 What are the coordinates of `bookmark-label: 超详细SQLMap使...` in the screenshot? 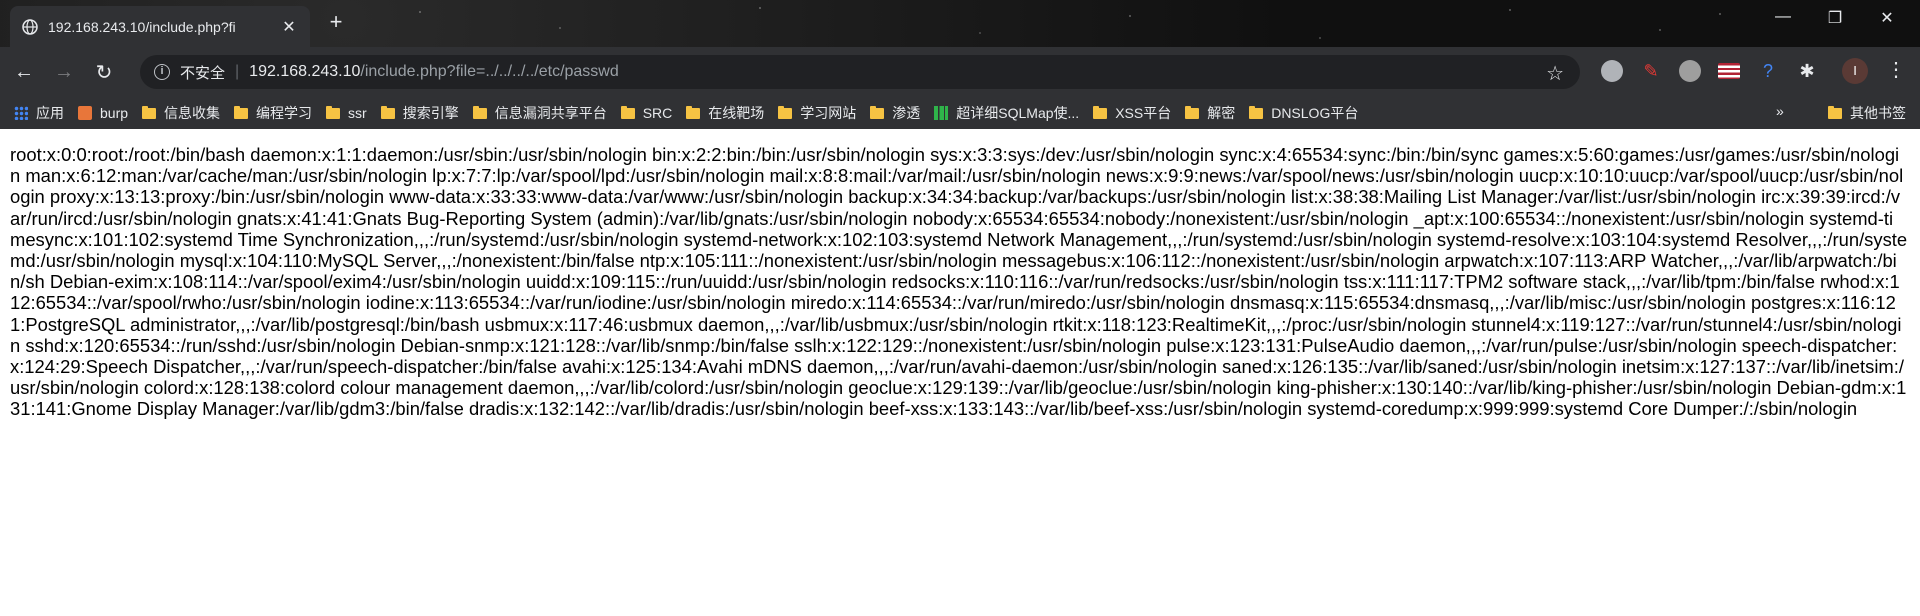 It's located at (1018, 113).